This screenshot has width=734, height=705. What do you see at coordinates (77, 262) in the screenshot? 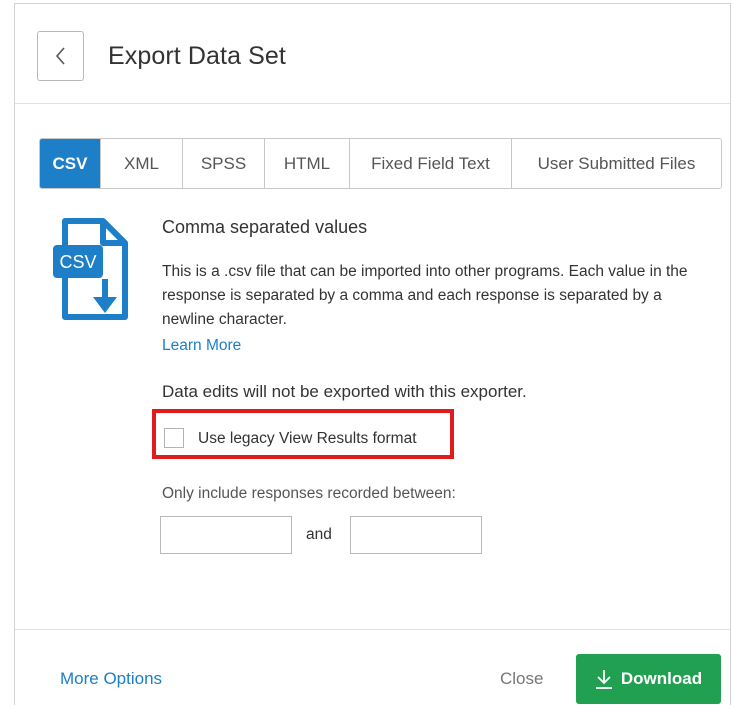
I see `svg-text: CSV` at bounding box center [77, 262].